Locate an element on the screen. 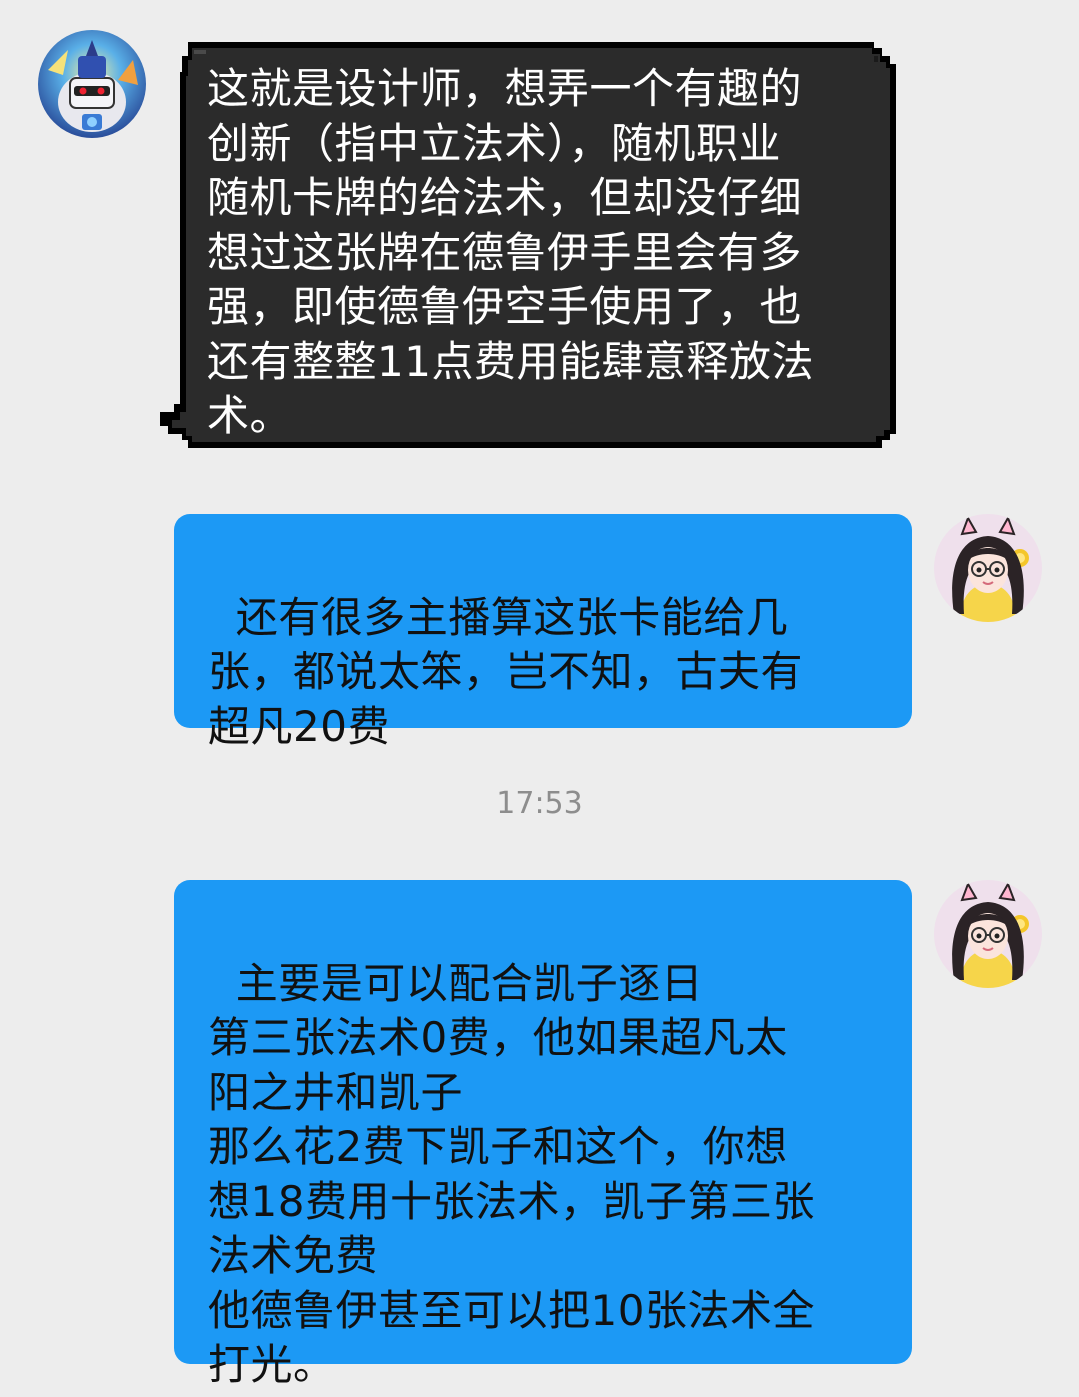  robot-mummy-avatar-icon is located at coordinates (92, 84).